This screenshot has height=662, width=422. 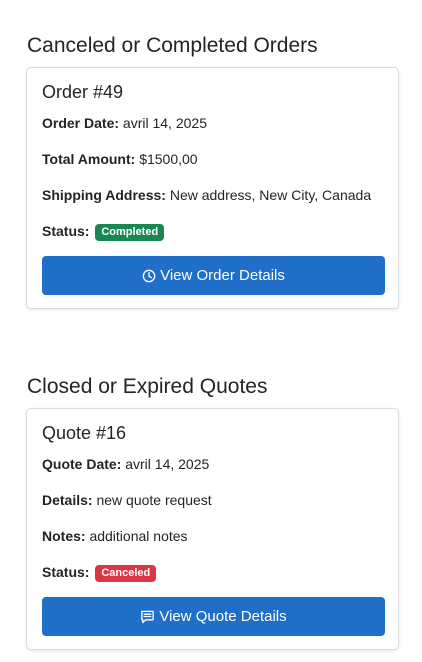 I want to click on total-amount-value: $1500,00, so click(x=168, y=159).